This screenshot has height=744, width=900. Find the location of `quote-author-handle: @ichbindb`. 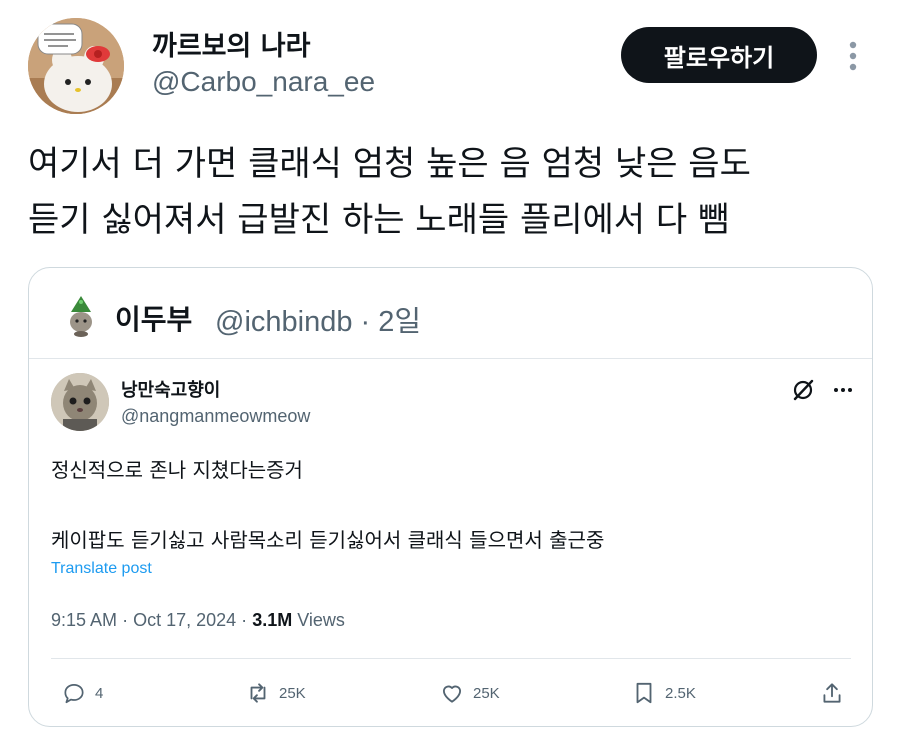

quote-author-handle: @ichbindb is located at coordinates (283, 322).